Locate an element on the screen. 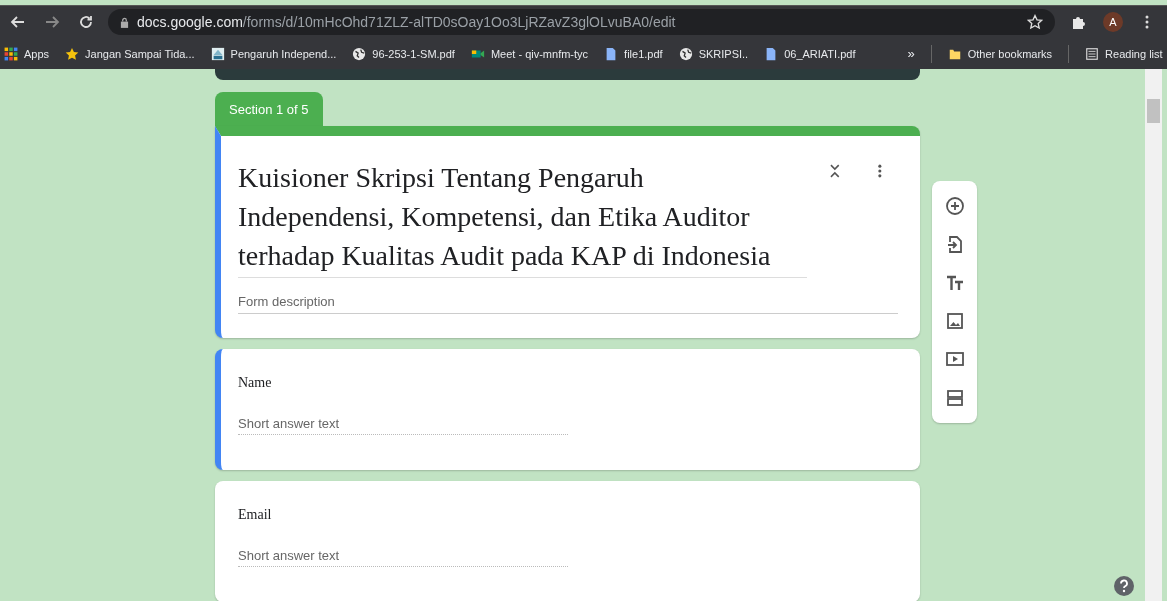  add-circle-icon is located at coordinates (954, 206).